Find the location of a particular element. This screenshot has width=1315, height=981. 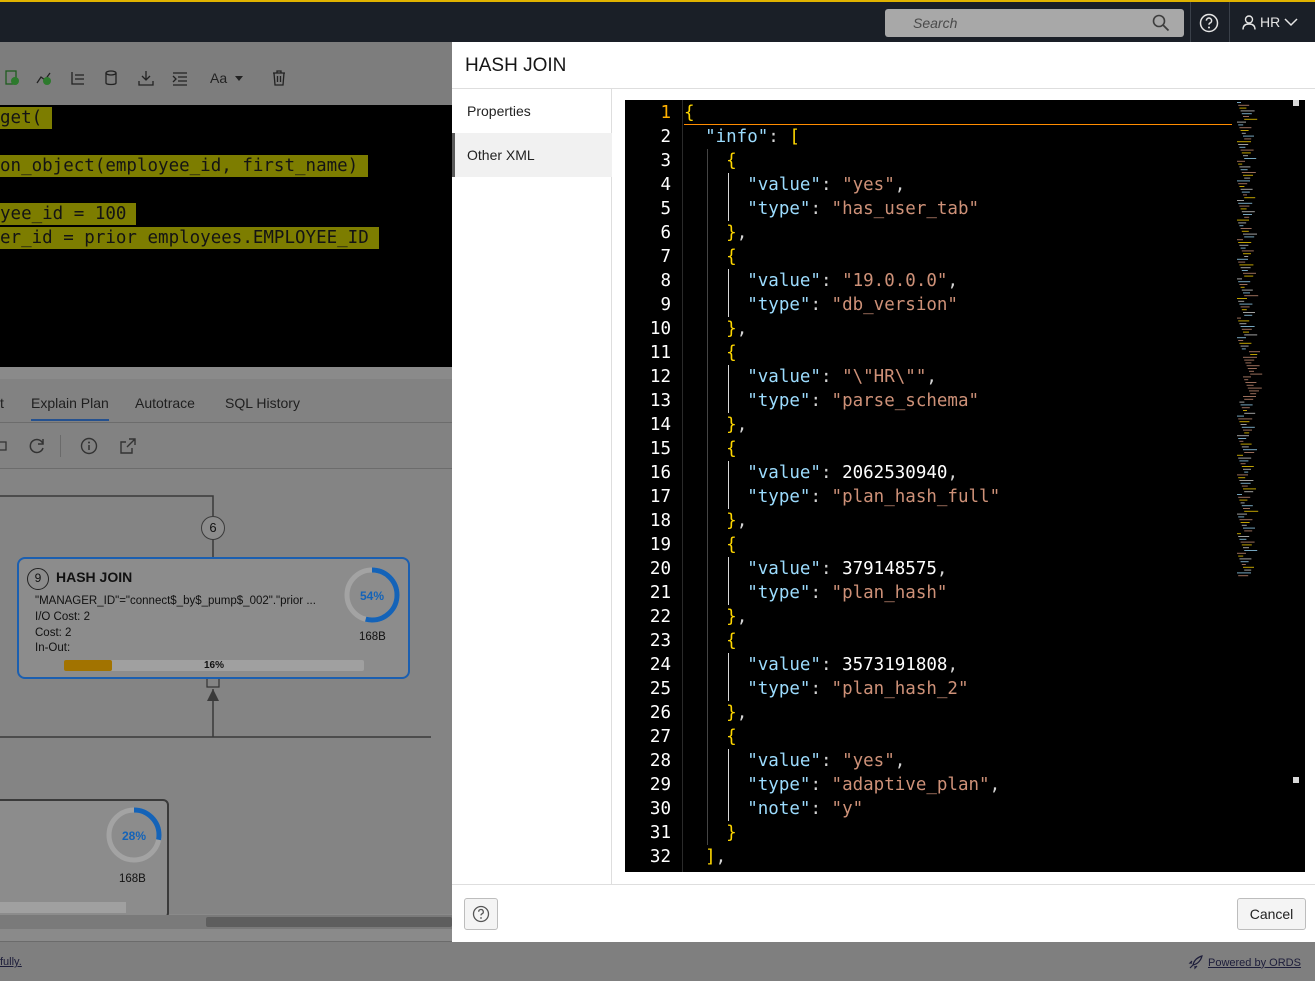

node-title: HASH JOIN is located at coordinates (94, 577).